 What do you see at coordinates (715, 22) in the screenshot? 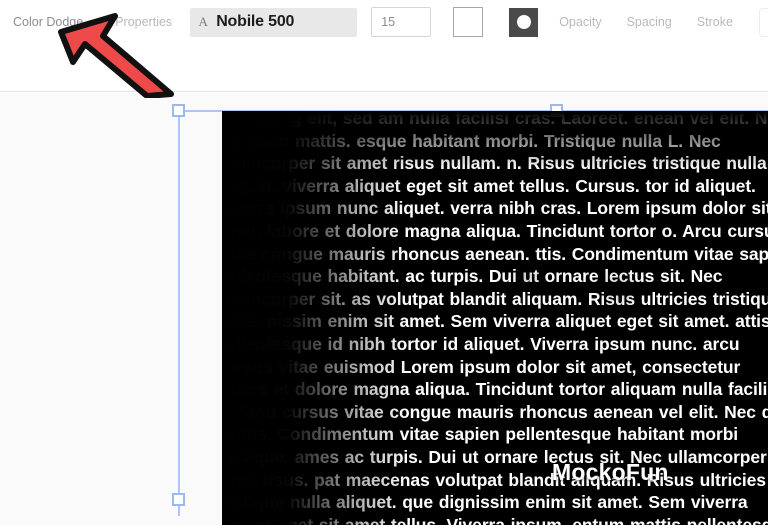
I see `stroke-button: Stroke` at bounding box center [715, 22].